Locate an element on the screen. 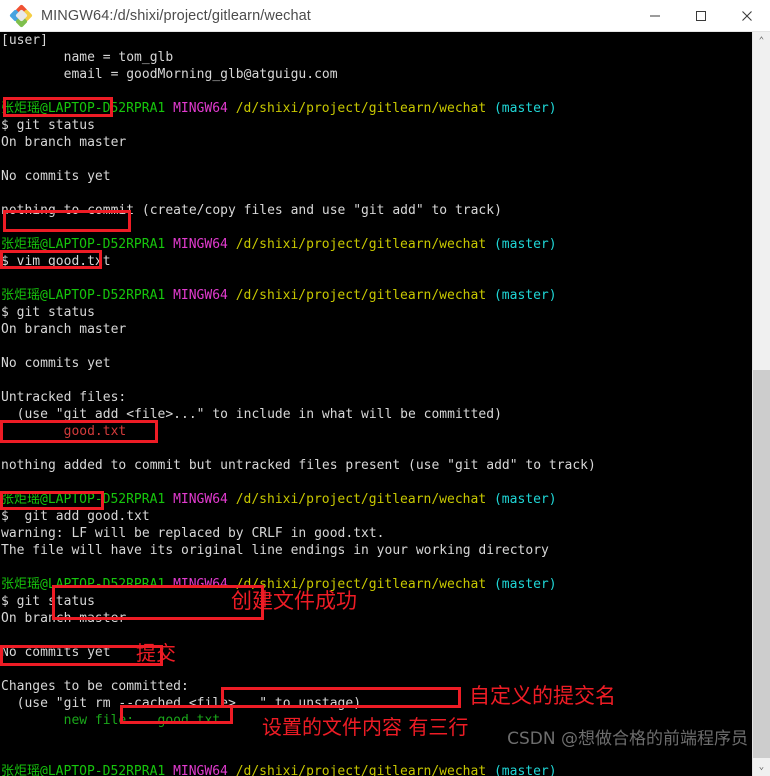  terminal-line: [user] is located at coordinates (24, 40).